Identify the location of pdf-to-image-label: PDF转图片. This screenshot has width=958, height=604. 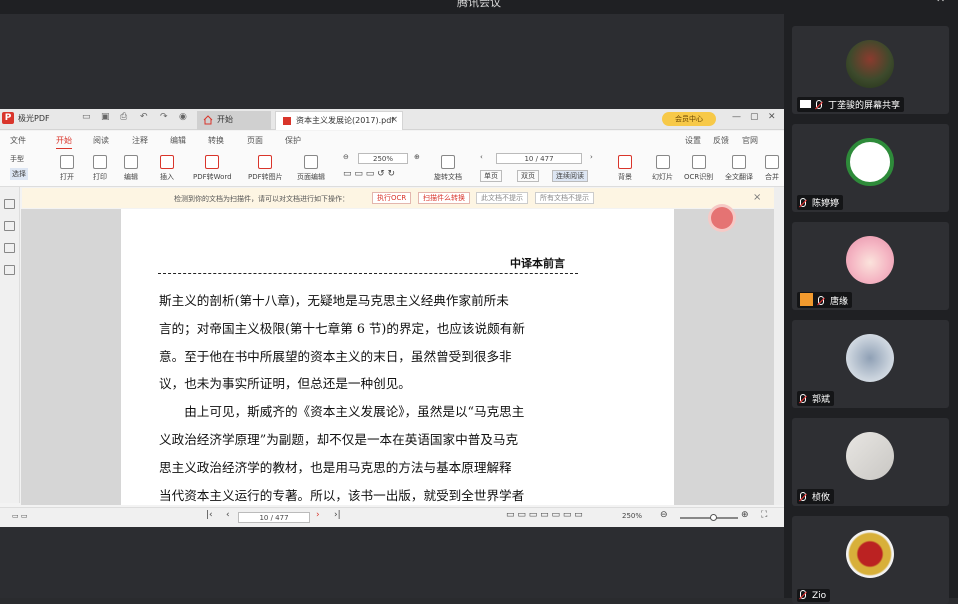
(265, 177).